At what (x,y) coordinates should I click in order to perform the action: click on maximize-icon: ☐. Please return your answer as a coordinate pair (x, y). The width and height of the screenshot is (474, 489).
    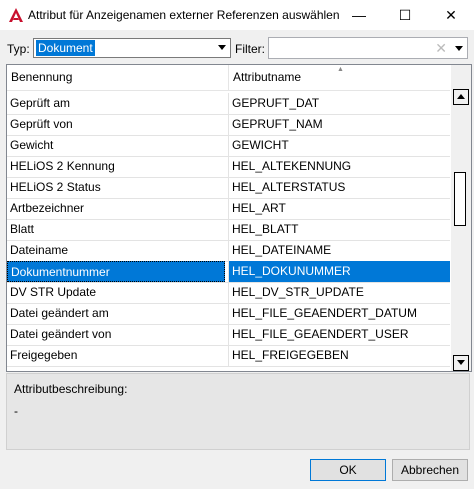
    Looking at the image, I should click on (405, 14).